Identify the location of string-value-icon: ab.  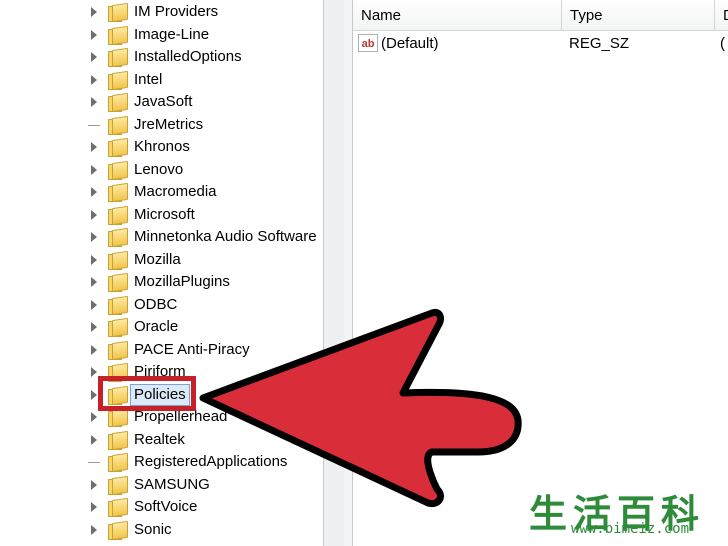
(368, 43).